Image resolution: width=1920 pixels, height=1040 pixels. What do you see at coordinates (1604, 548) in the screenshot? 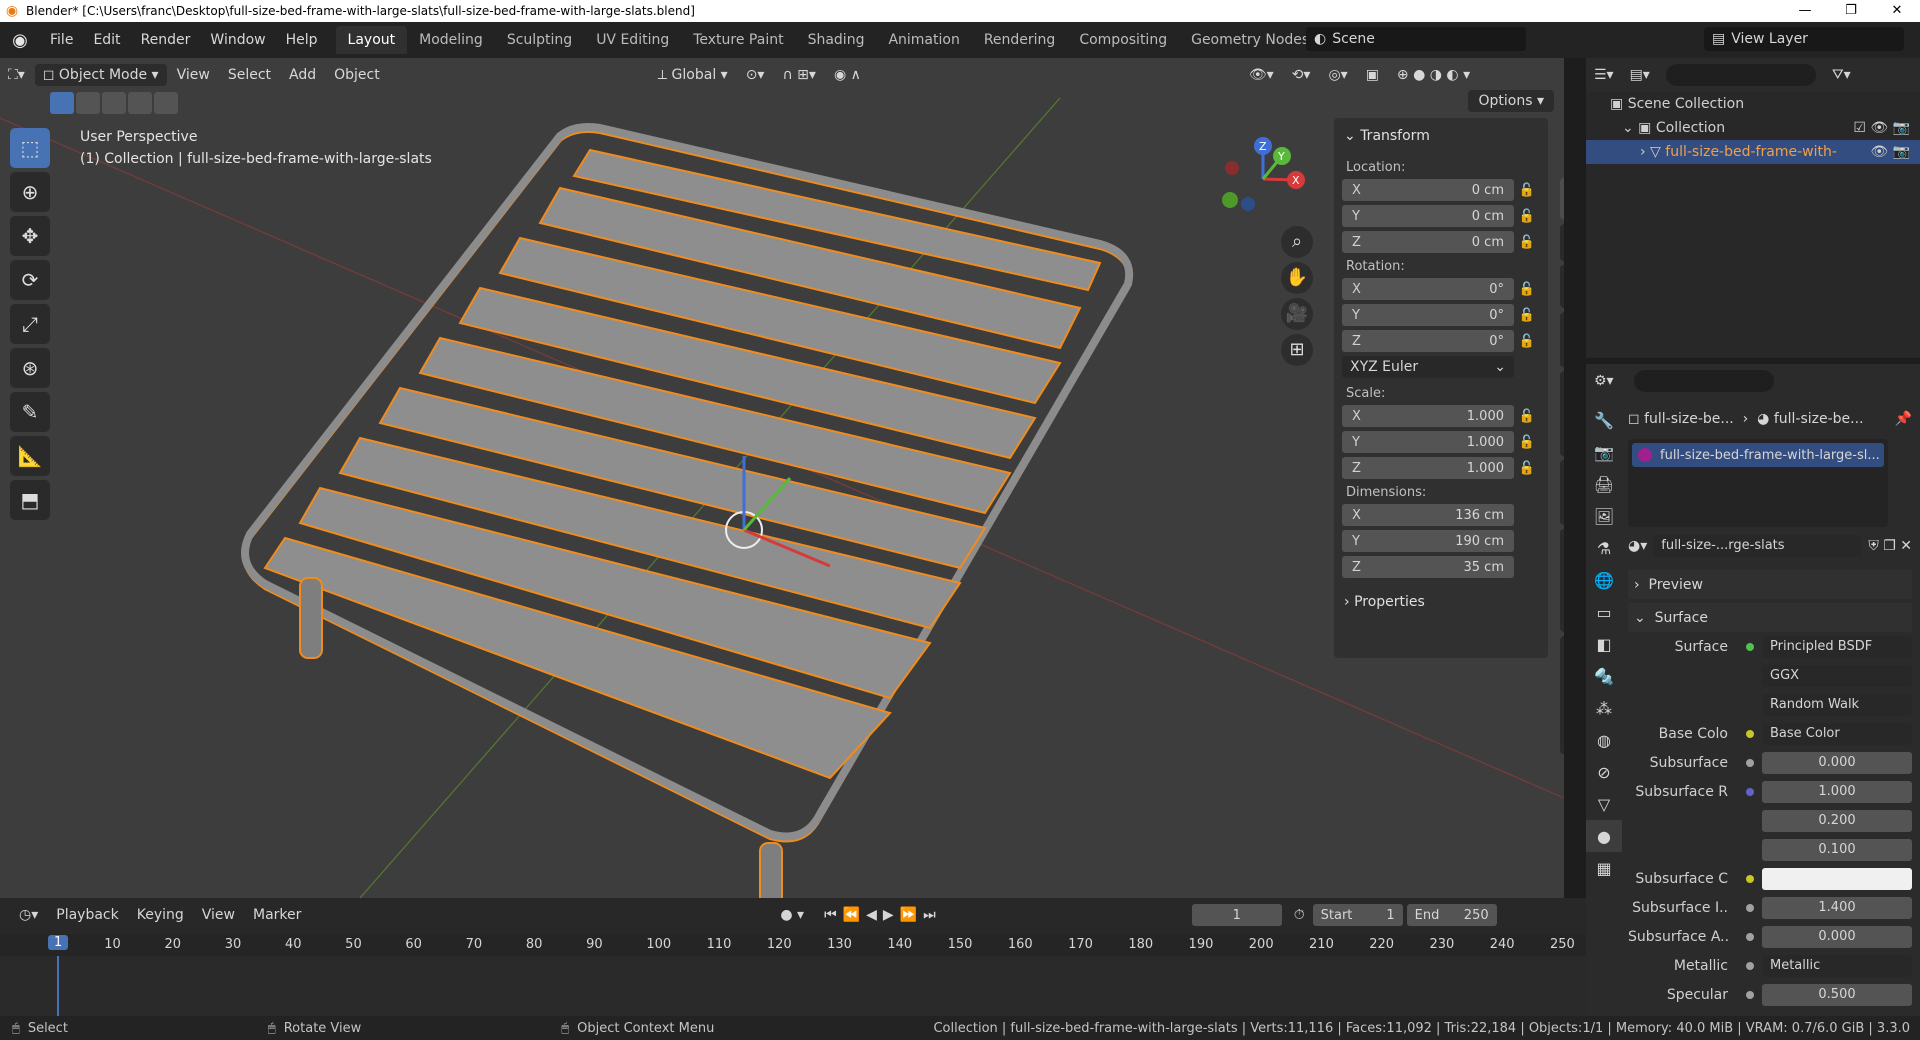
I see `scene-tab-icon: ⚗` at bounding box center [1604, 548].